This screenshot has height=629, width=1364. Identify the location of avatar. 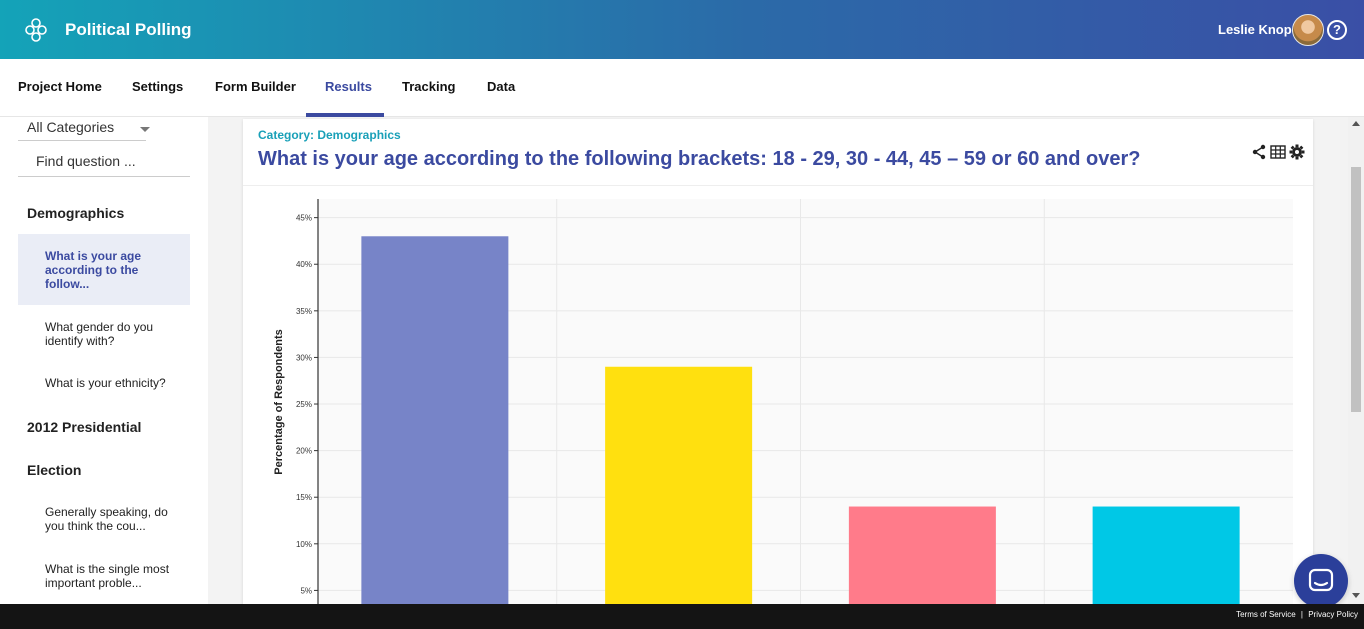
(1308, 30).